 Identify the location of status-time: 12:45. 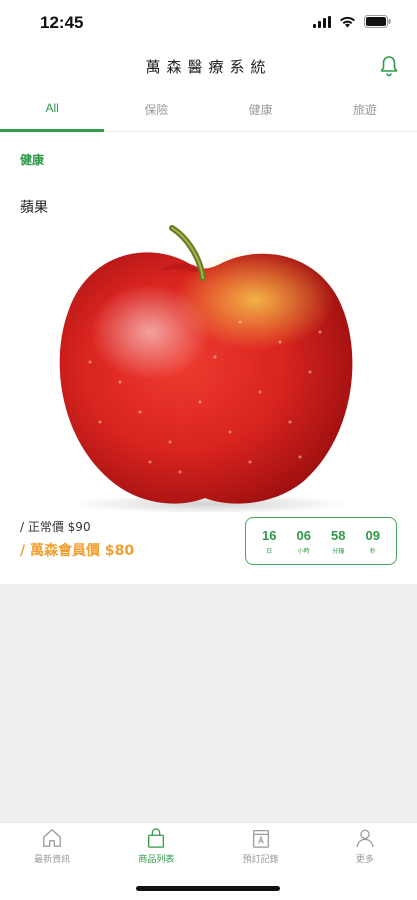
(62, 22).